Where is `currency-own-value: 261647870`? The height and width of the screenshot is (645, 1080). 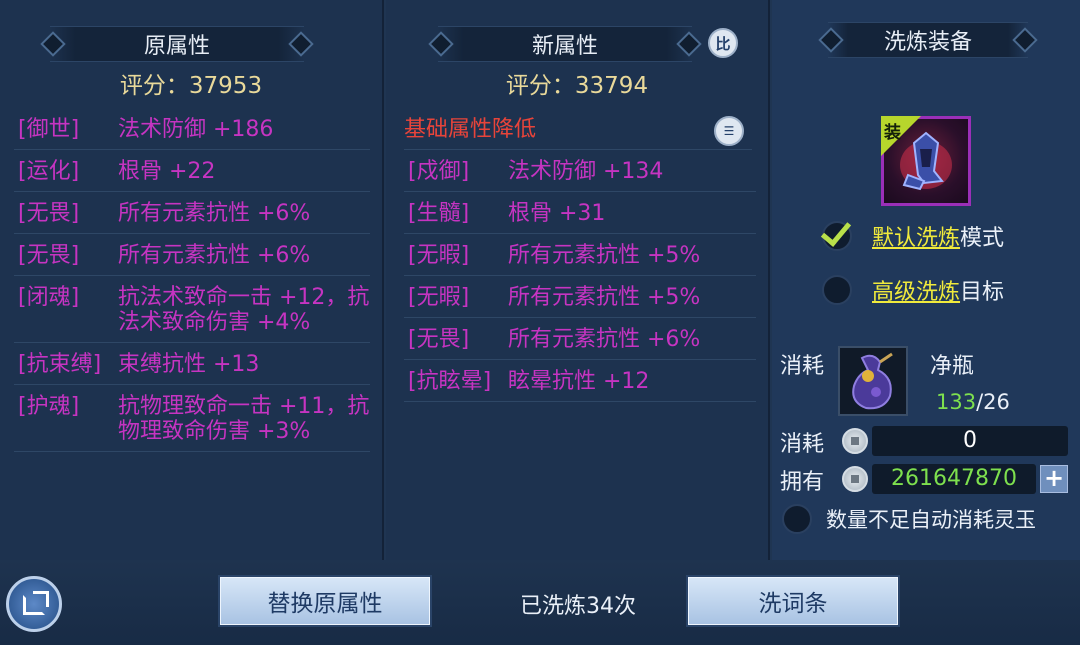
currency-own-value: 261647870 is located at coordinates (954, 479).